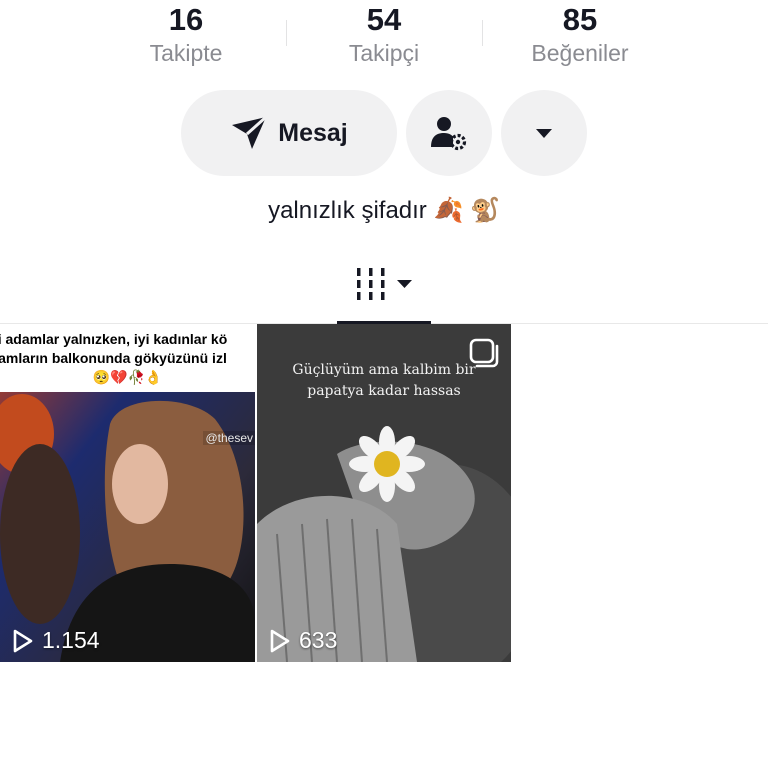 The height and width of the screenshot is (768, 768). I want to click on caption-line: Güçlüyüm ama kalbim bir, so click(384, 370).